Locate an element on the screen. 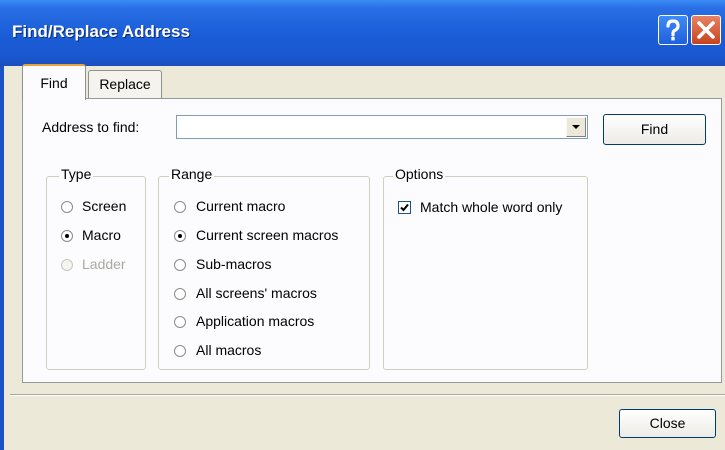  help-icon is located at coordinates (673, 30).